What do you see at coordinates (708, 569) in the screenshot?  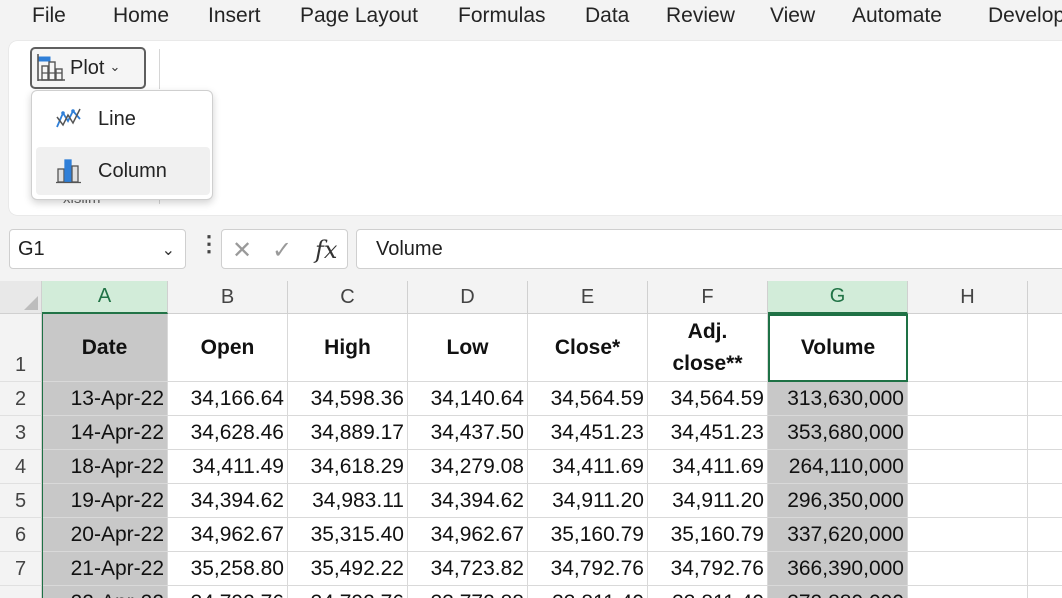 I see `cell-f7: 34,792.76` at bounding box center [708, 569].